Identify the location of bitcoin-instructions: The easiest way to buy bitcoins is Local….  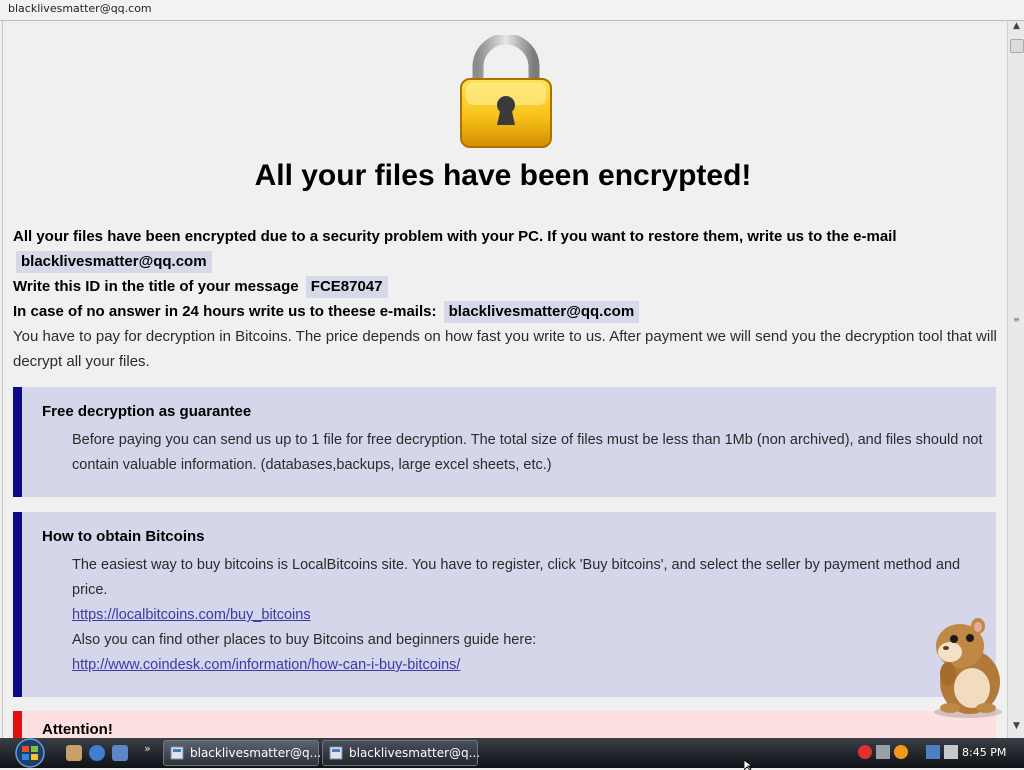
(516, 577).